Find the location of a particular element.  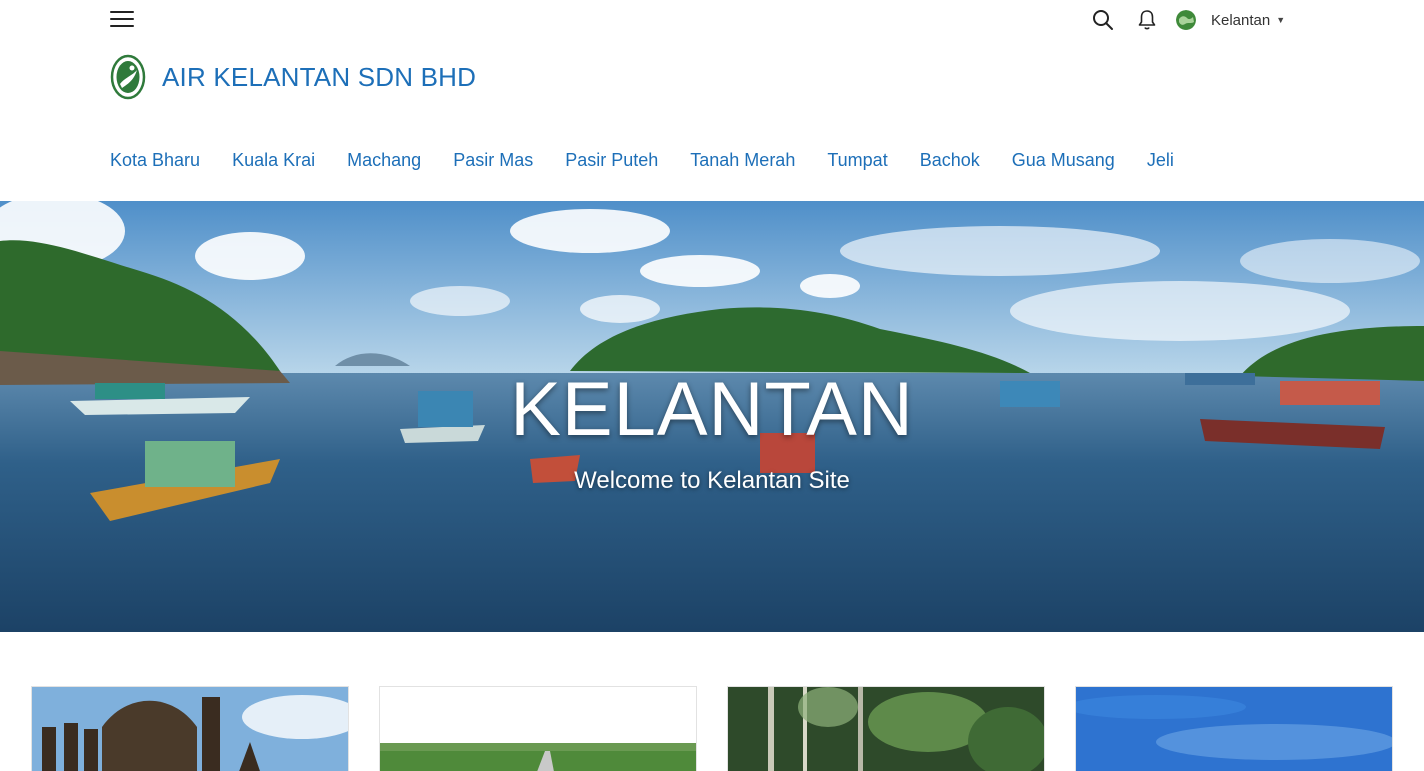

card-image-arch-gate is located at coordinates (190, 729).